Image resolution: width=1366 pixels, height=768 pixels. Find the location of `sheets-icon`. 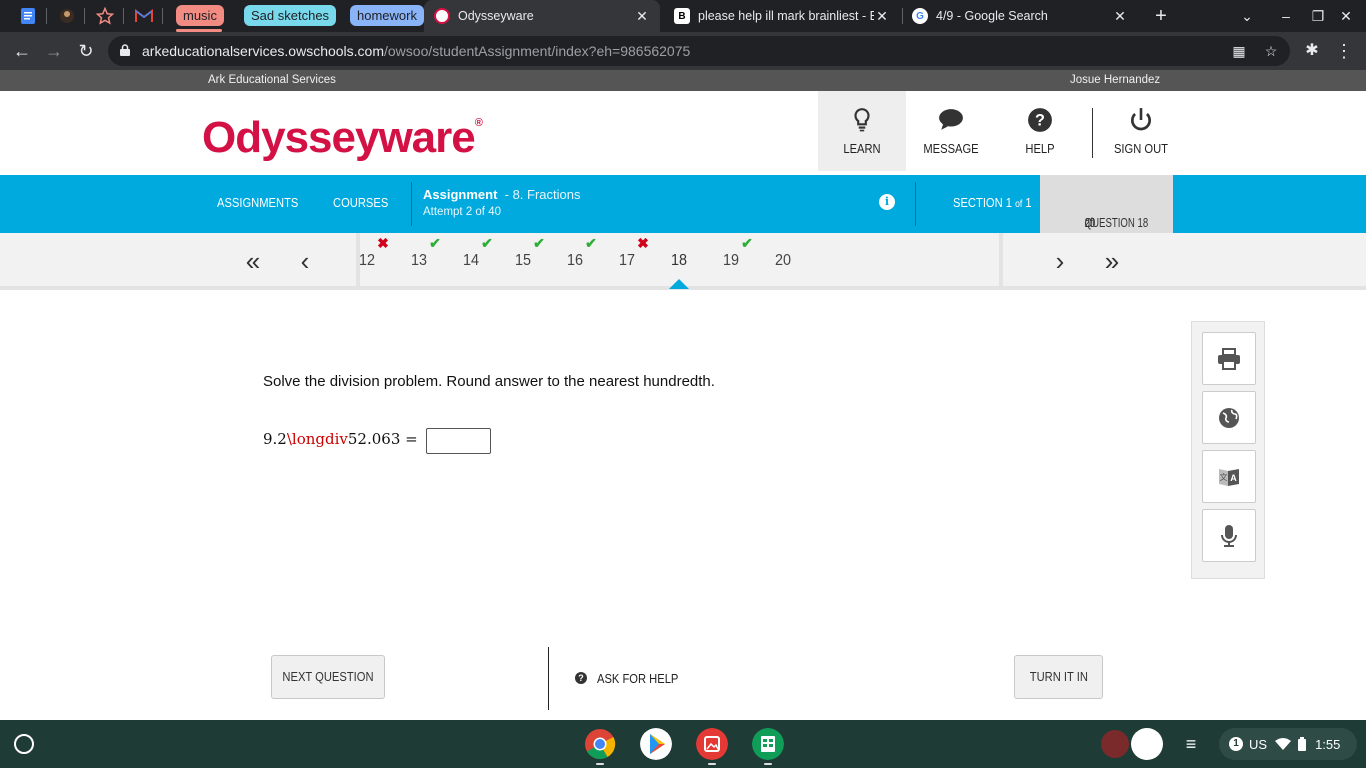

sheets-icon is located at coordinates (768, 744).